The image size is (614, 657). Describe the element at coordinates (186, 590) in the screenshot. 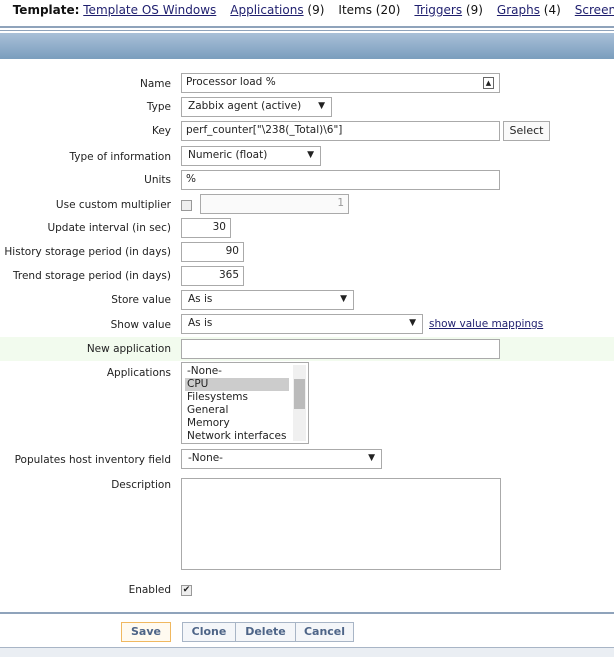

I see `enabled-checkbox: ✔` at that location.